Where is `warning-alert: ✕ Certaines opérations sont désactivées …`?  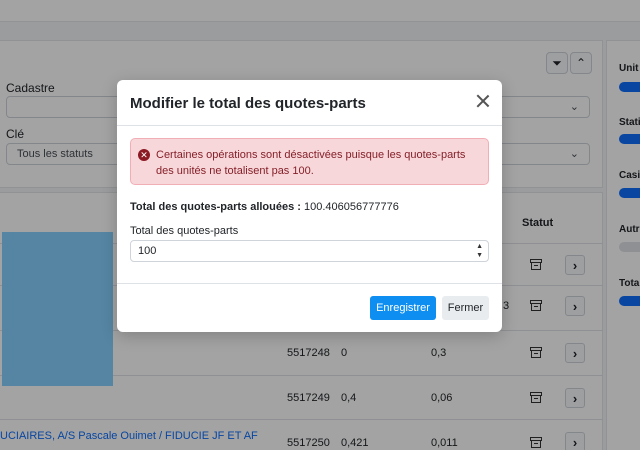
warning-alert: ✕ Certaines opérations sont désactivées … is located at coordinates (309, 161).